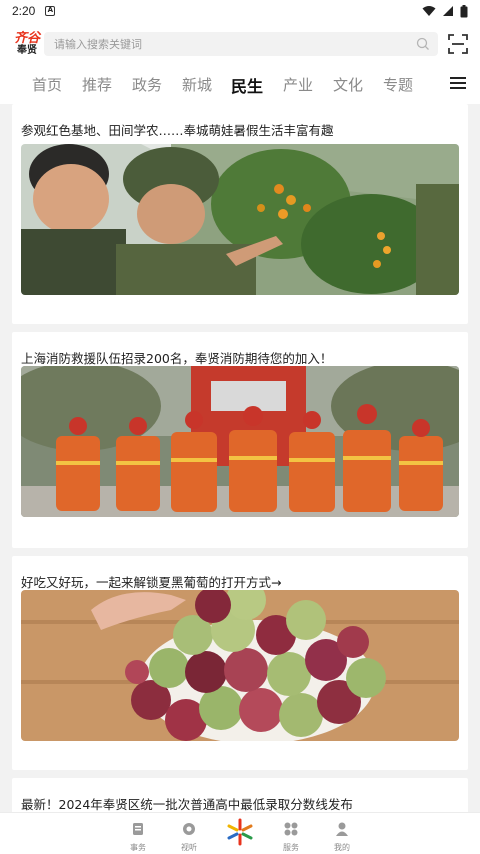 Image resolution: width=480 pixels, height=854 pixels. I want to click on app-logo: 齐谷 奉贤, so click(27, 44).